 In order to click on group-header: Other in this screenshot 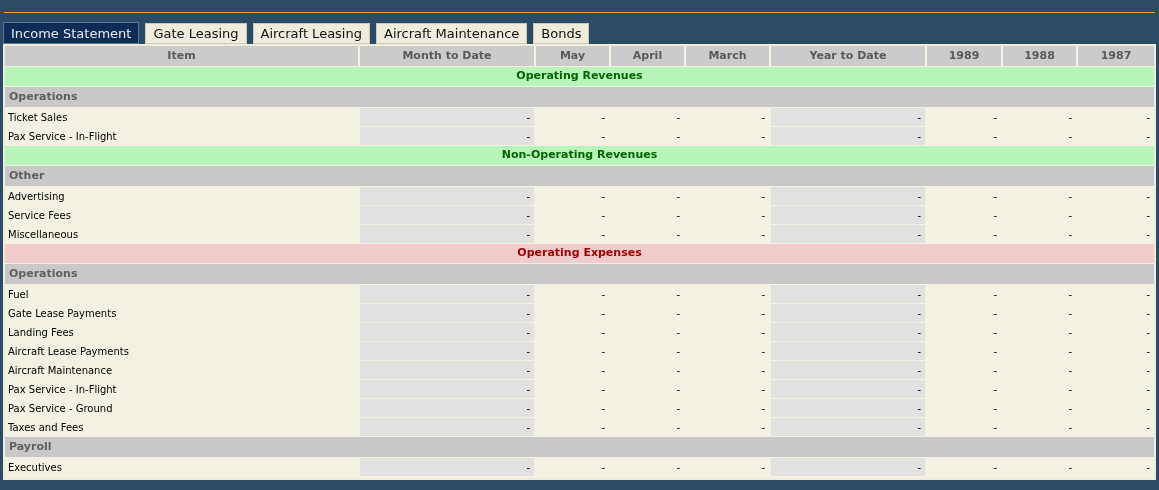, I will do `click(579, 176)`.